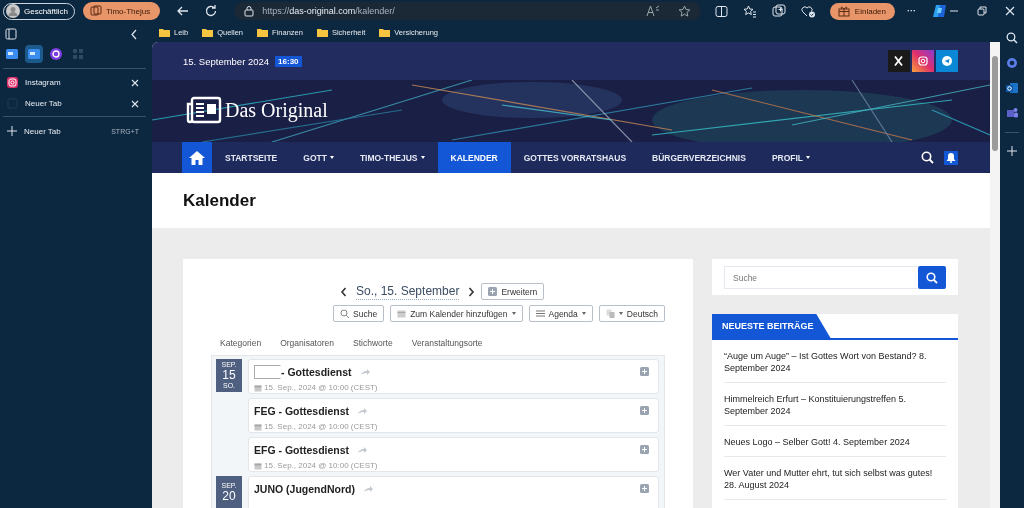 The width and height of the screenshot is (1024, 508). What do you see at coordinates (249, 11) in the screenshot?
I see `lock-icon` at bounding box center [249, 11].